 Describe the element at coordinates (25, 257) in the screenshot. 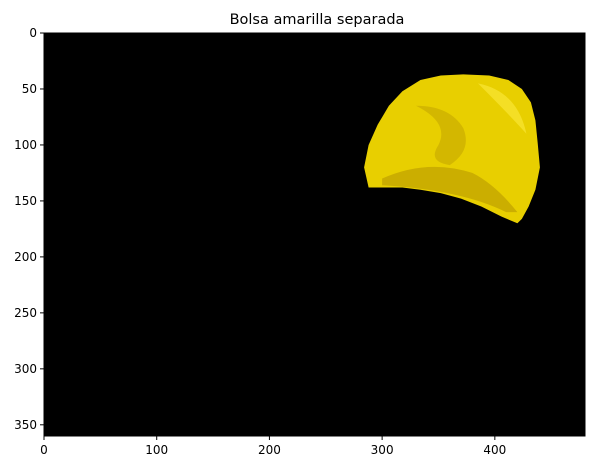

I see `y-tick-label: 200` at that location.